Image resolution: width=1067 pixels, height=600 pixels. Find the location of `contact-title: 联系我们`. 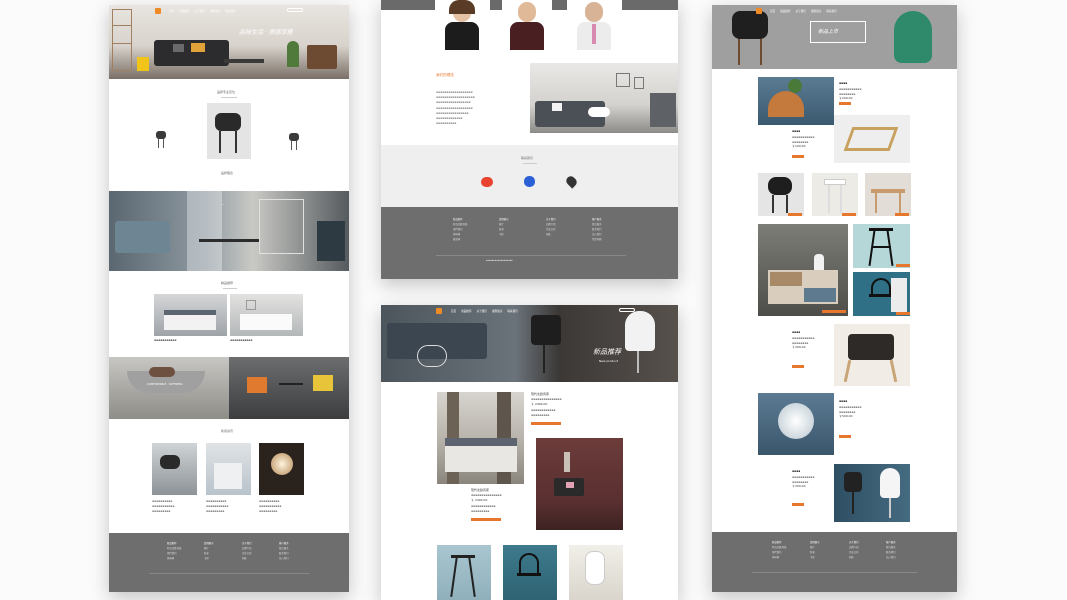

contact-title: 联系我们 is located at coordinates (527, 158).